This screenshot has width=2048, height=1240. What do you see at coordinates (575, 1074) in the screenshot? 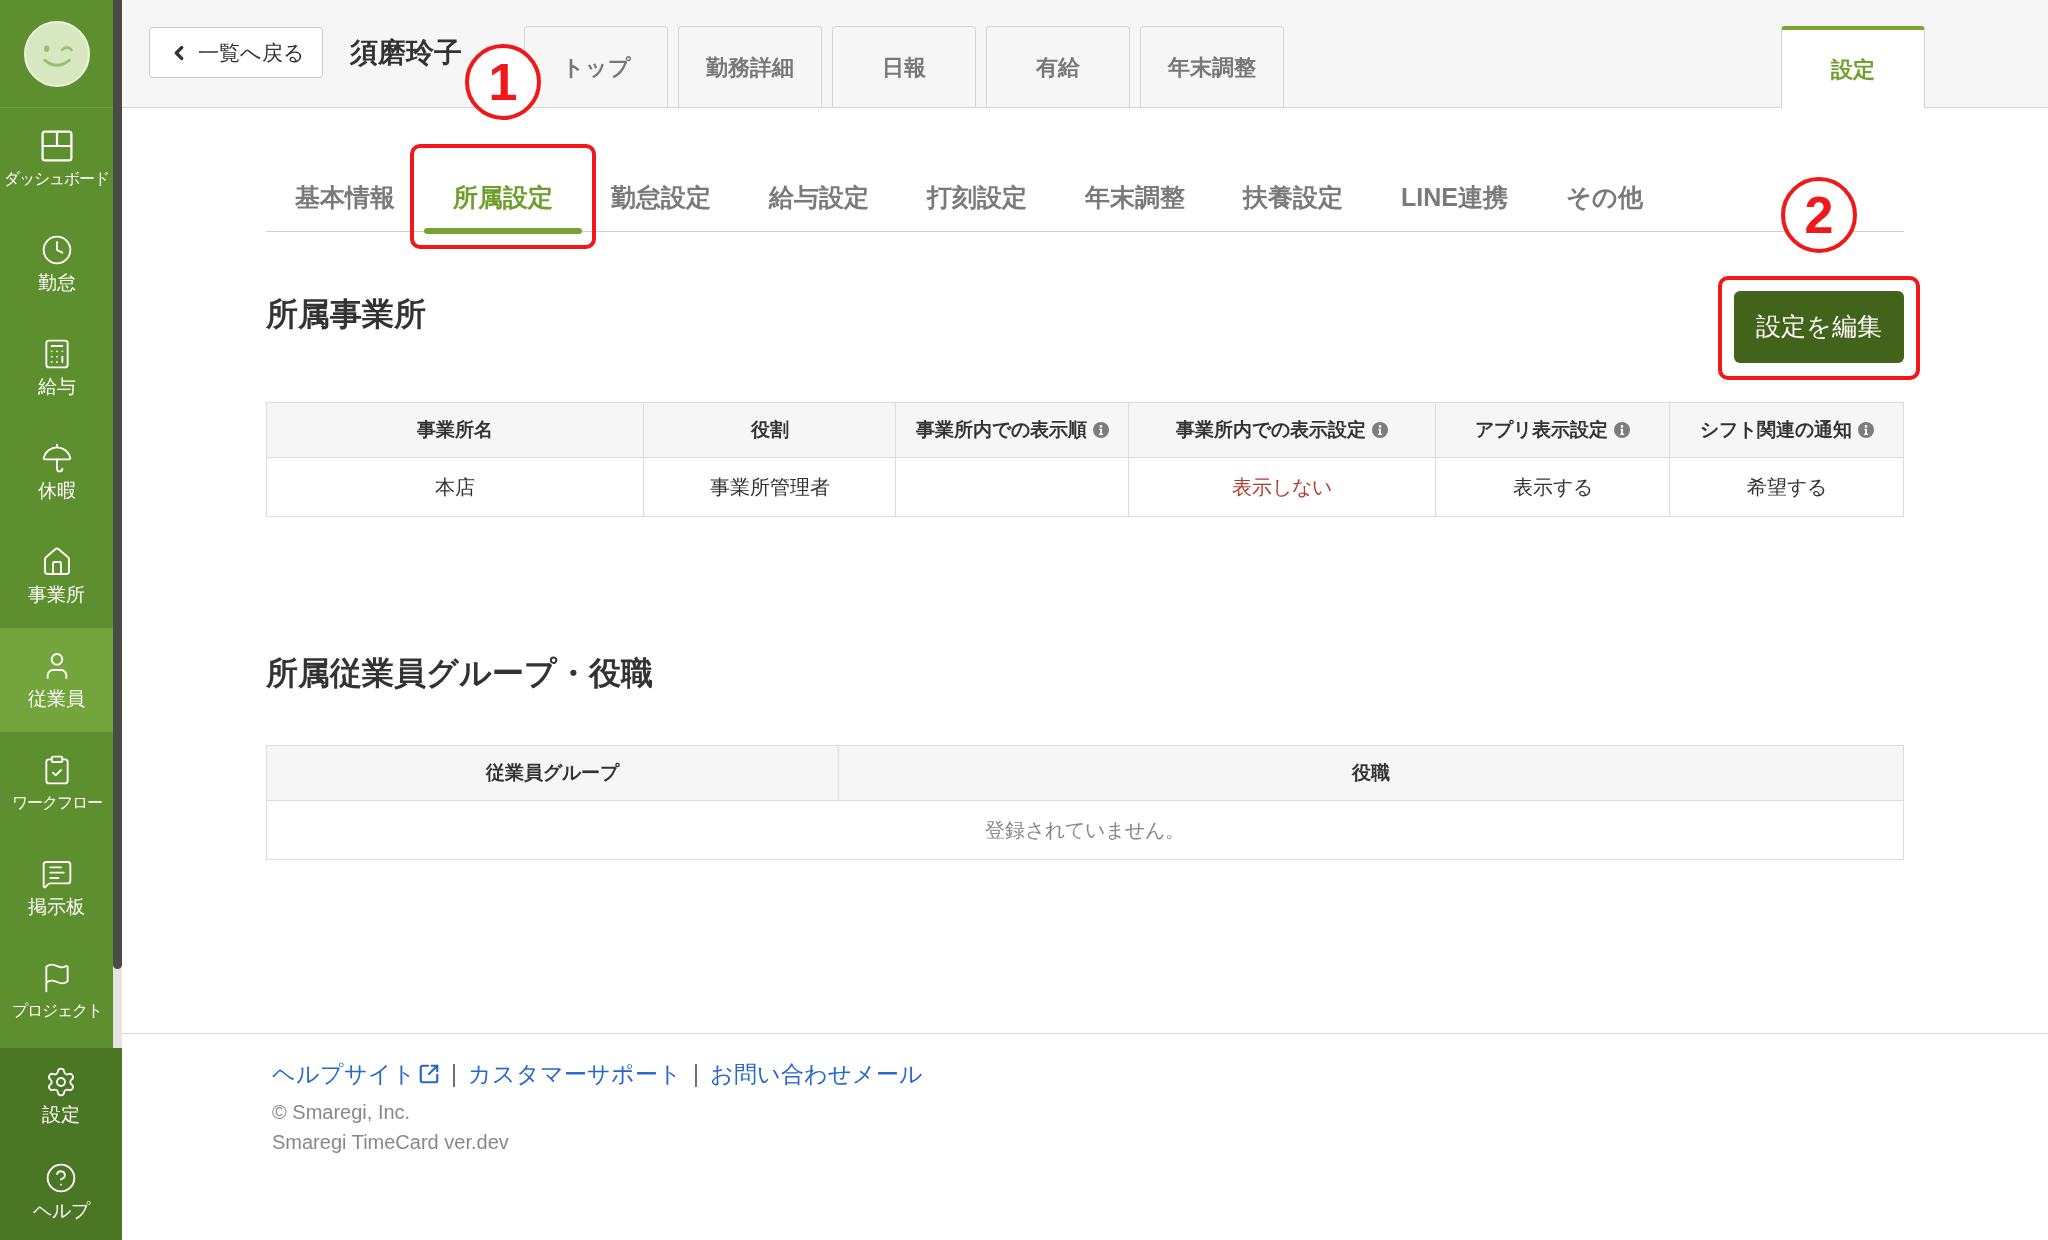
I see `footer-link: カスタマーサポート` at bounding box center [575, 1074].